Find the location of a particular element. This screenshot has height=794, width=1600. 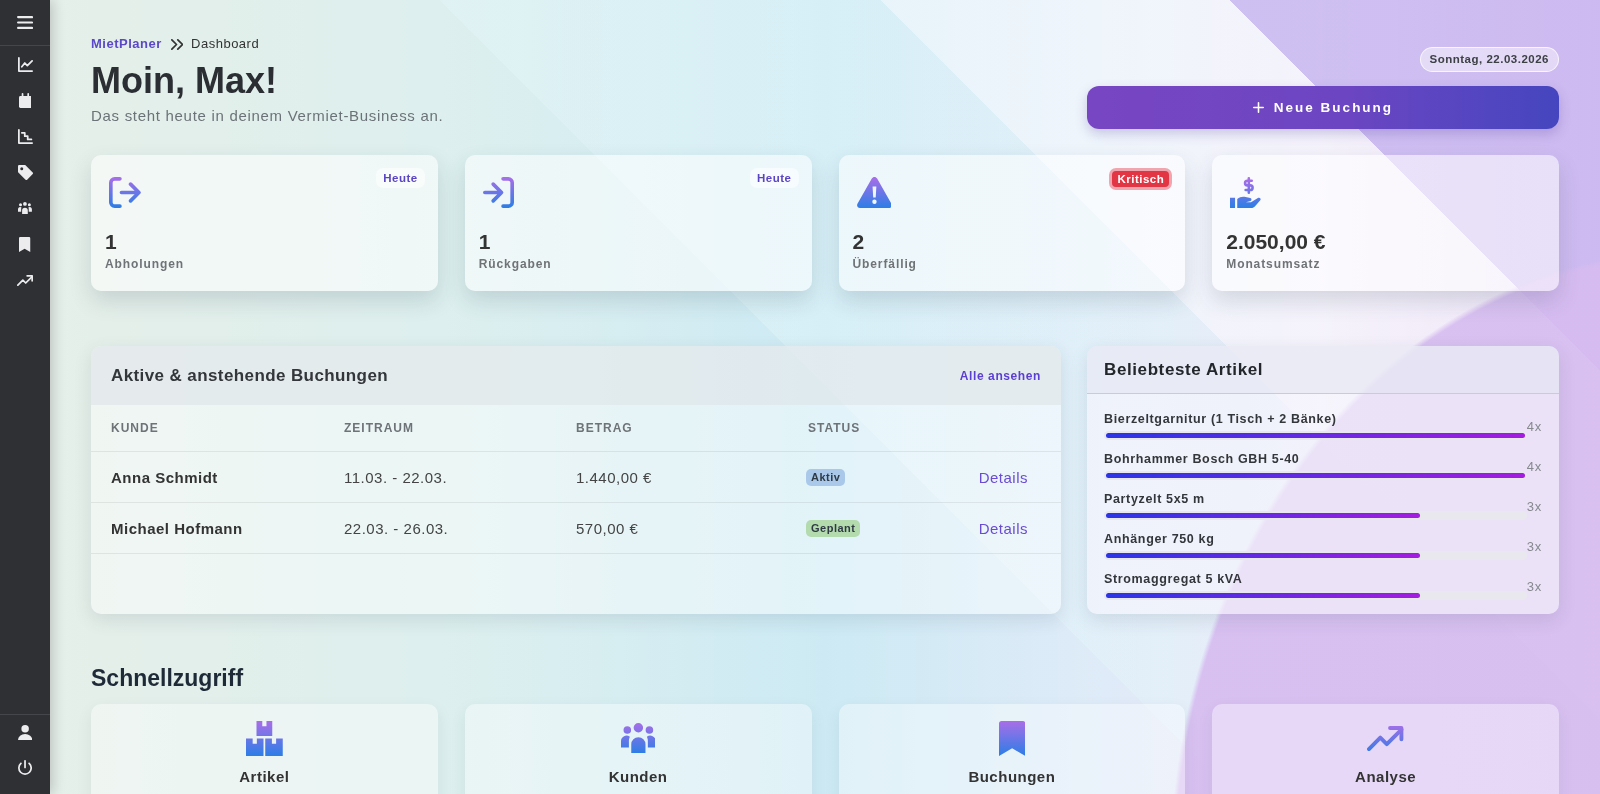

table-cell: 11.03. - 22.03. is located at coordinates (396, 477).